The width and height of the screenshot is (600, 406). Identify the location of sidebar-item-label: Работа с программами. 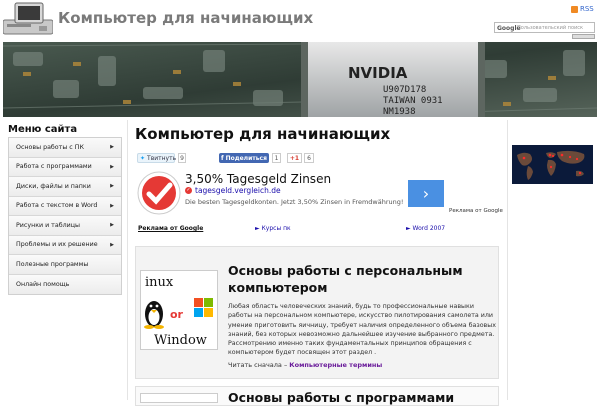
(54, 167).